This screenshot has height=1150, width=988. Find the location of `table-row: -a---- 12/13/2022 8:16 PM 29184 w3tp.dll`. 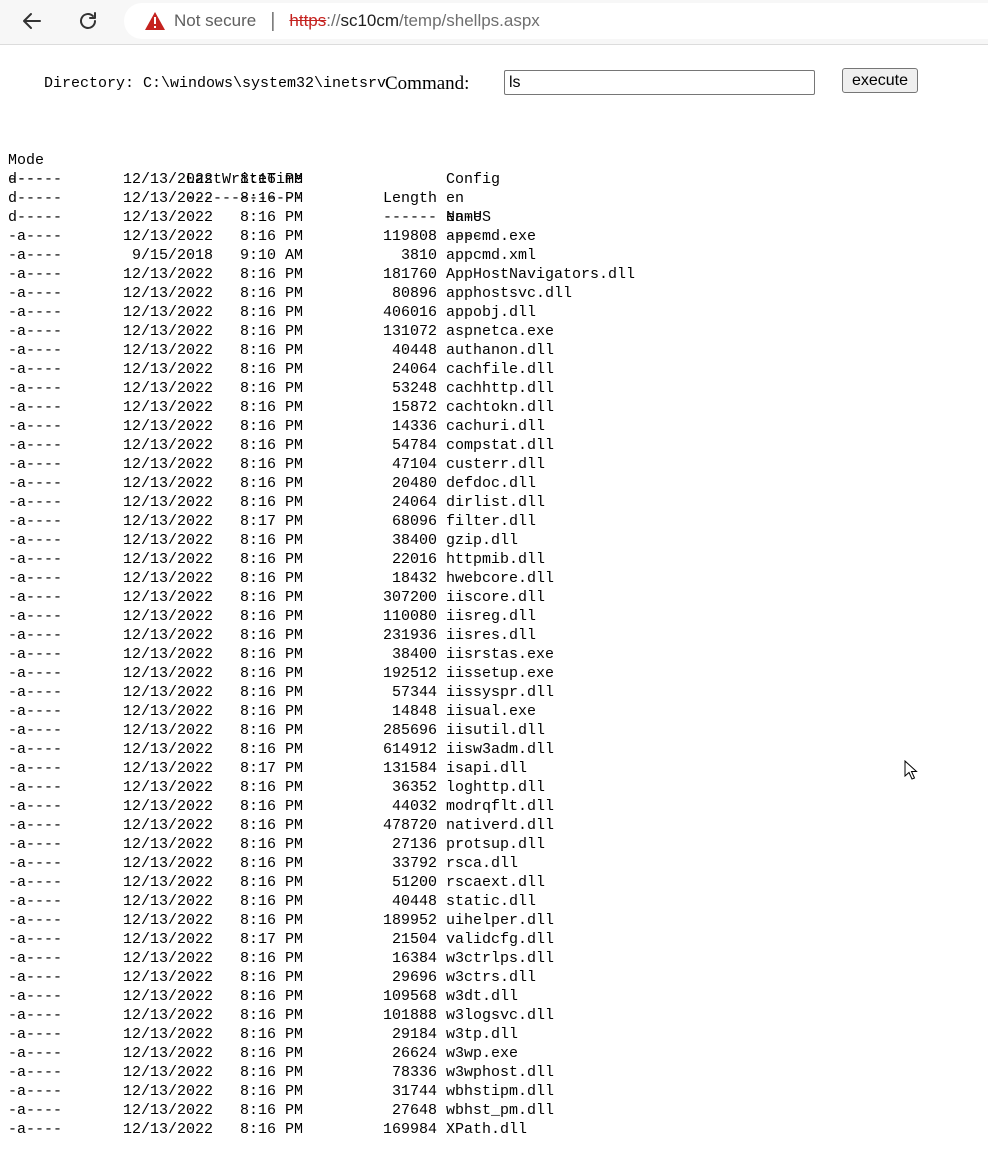

table-row: -a---- 12/13/2022 8:16 PM 29184 w3tp.dll is located at coordinates (263, 1034).